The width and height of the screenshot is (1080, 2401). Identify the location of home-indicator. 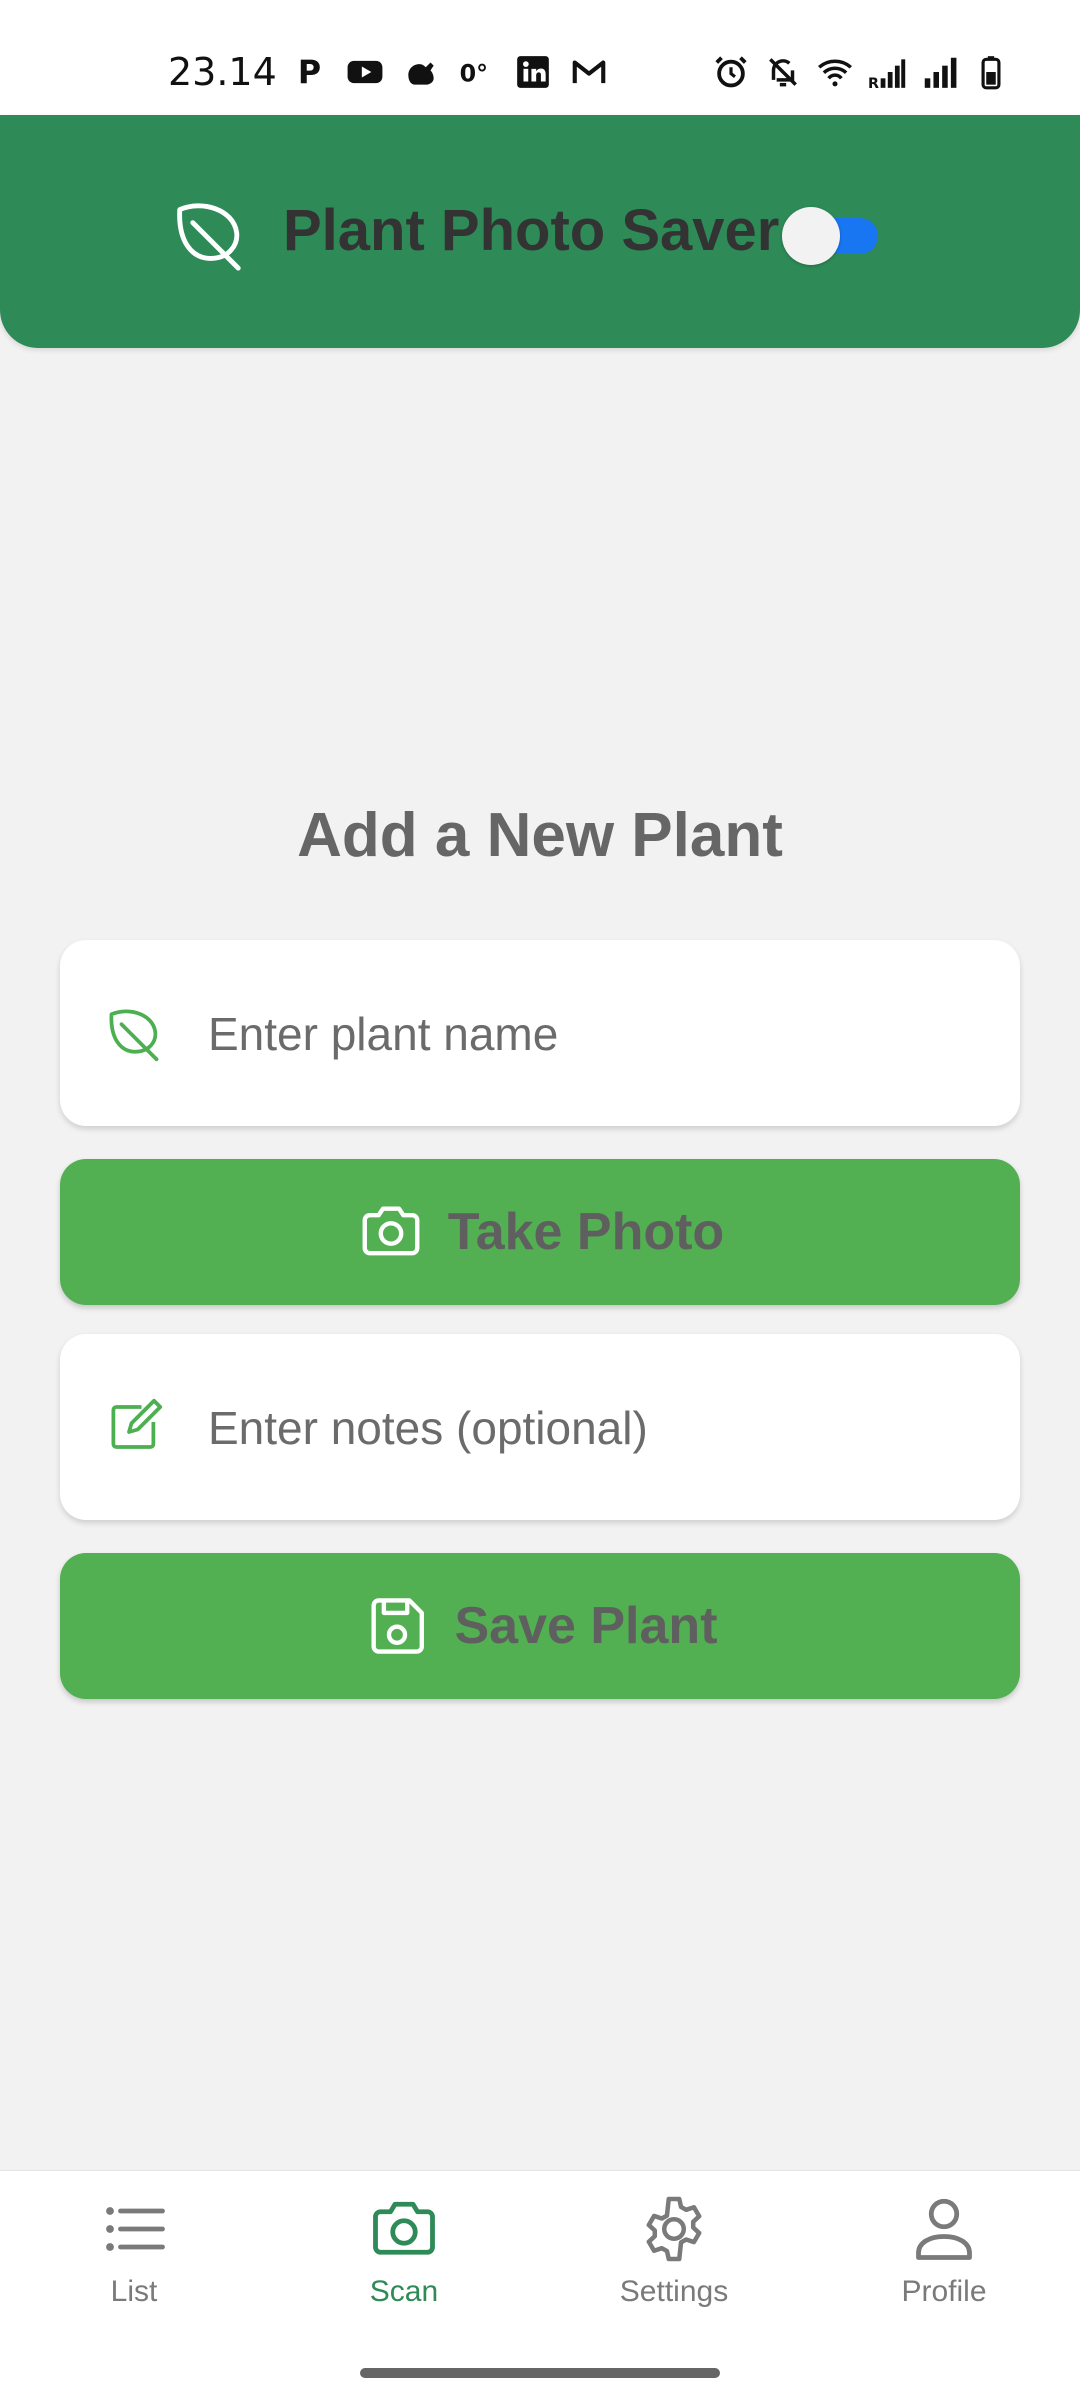
(540, 2373).